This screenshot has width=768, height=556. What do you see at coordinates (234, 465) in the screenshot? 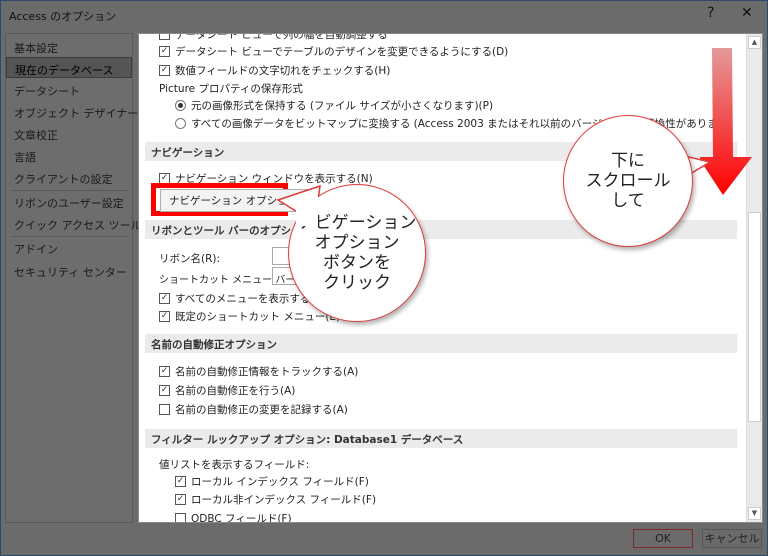
I see `value-list-label: 値リストを表示するフィールド:` at bounding box center [234, 465].